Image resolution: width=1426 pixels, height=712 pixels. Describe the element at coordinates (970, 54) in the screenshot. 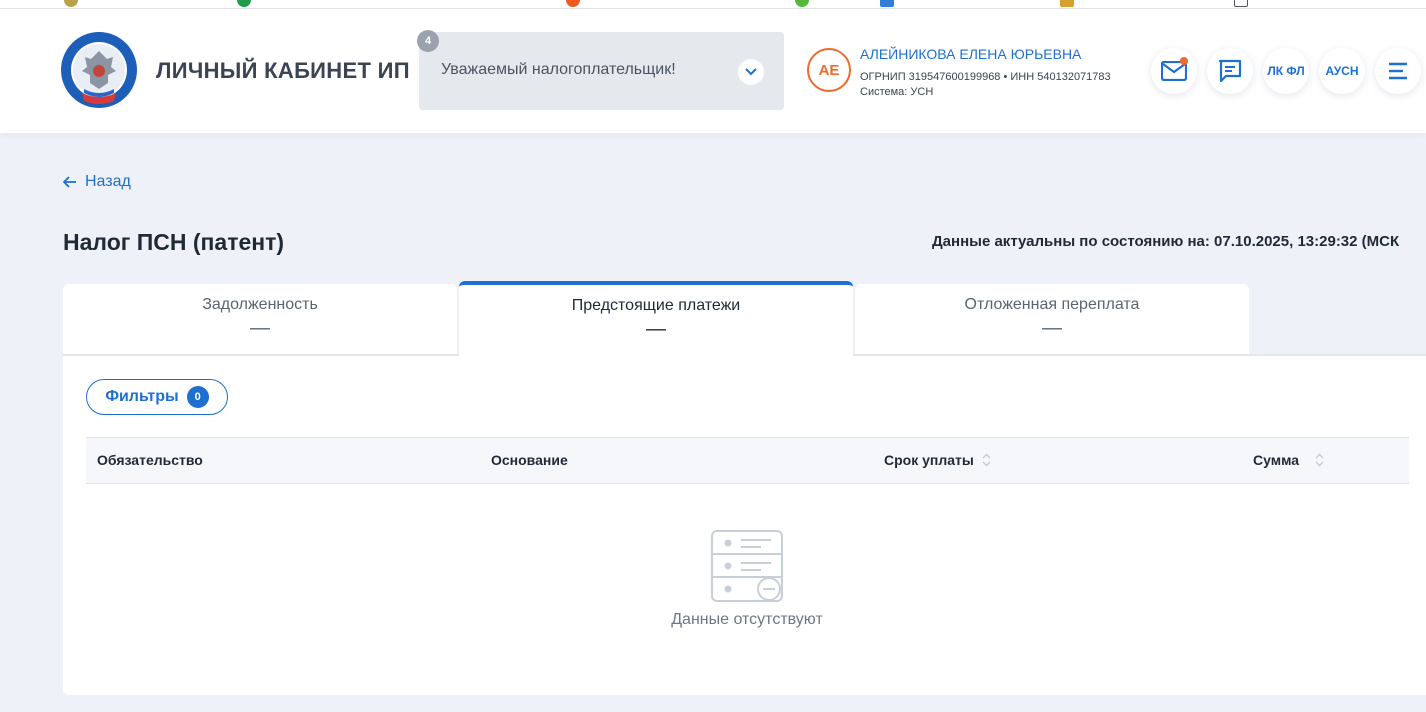

I see `user-name: АЛЕЙНИКОВА ЕЛЕНА ЮРЬЕВНА` at that location.